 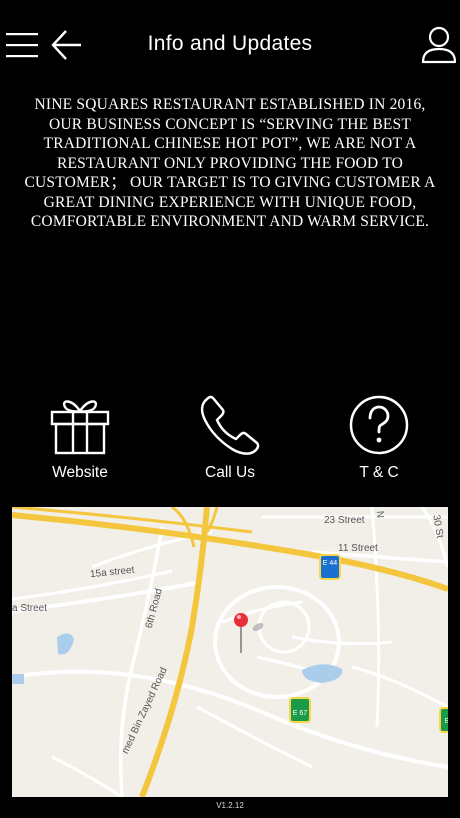 I want to click on route-badge-e44: E 44, so click(x=330, y=567).